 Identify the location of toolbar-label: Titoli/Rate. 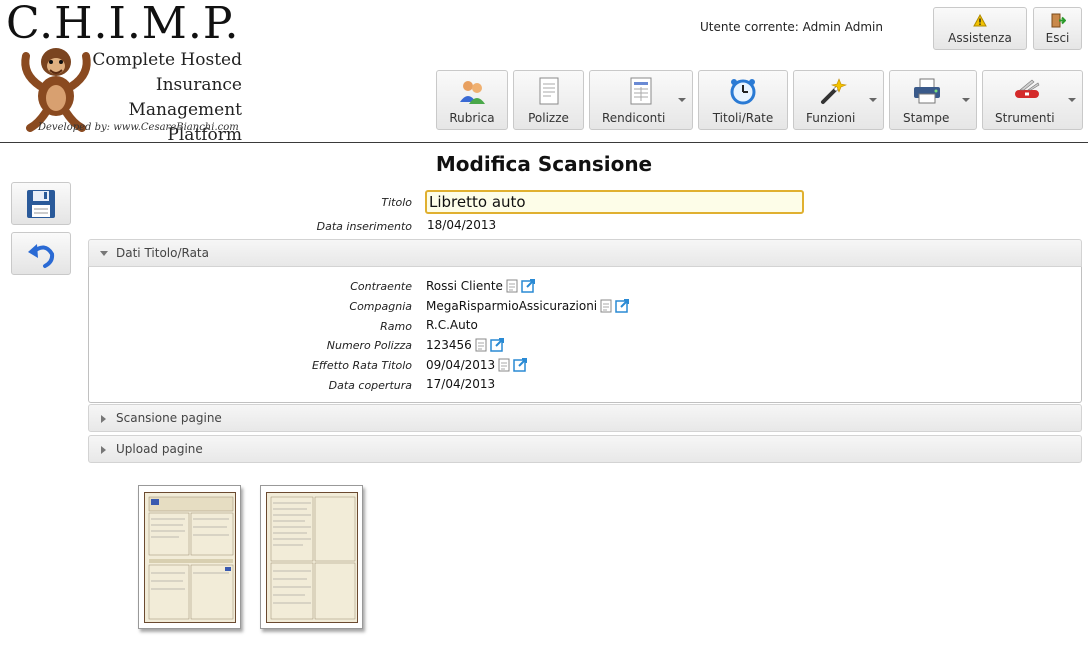
(743, 118).